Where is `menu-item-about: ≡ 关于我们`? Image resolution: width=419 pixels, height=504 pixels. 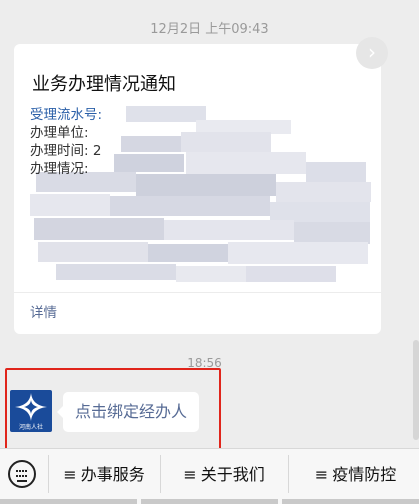 menu-item-about: ≡ 关于我们 is located at coordinates (224, 475).